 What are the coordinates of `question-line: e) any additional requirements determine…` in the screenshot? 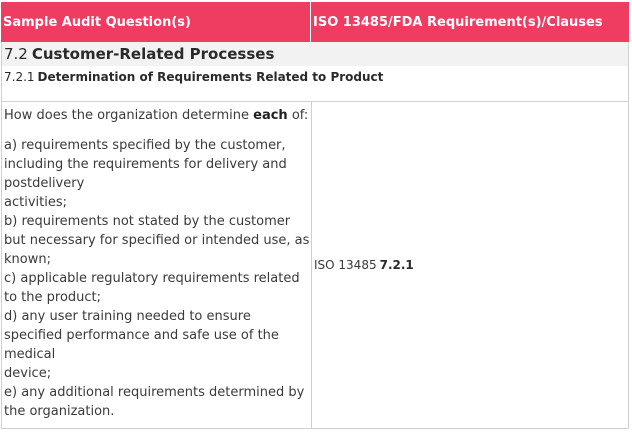 It's located at (154, 392).